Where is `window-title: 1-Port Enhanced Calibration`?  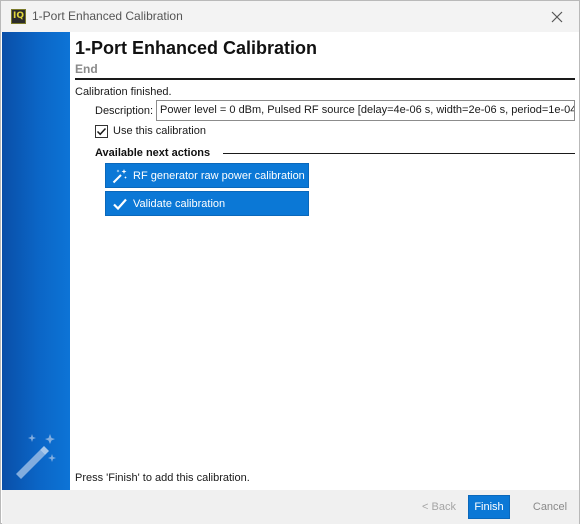
window-title: 1-Port Enhanced Calibration is located at coordinates (107, 16).